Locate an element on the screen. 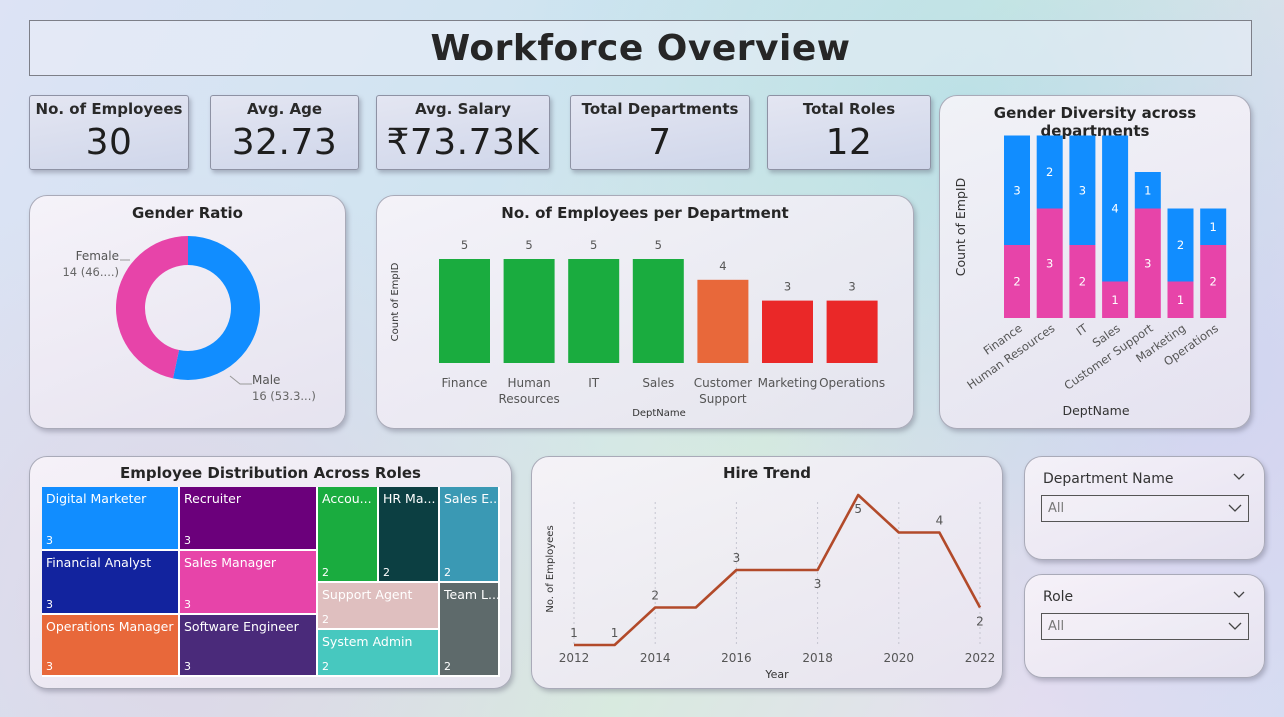 Image resolution: width=1284 pixels, height=717 pixels. department-dropdown: All is located at coordinates (1145, 508).